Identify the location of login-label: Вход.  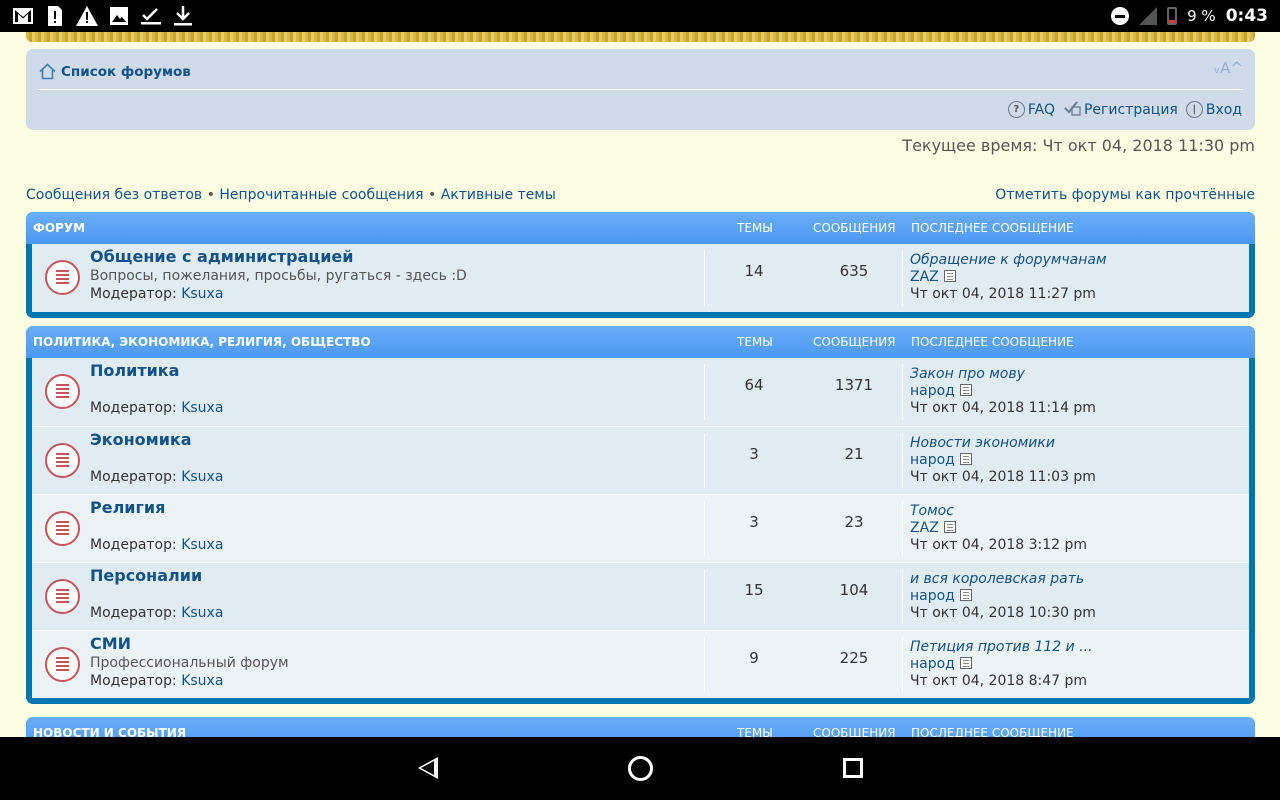
(1223, 109).